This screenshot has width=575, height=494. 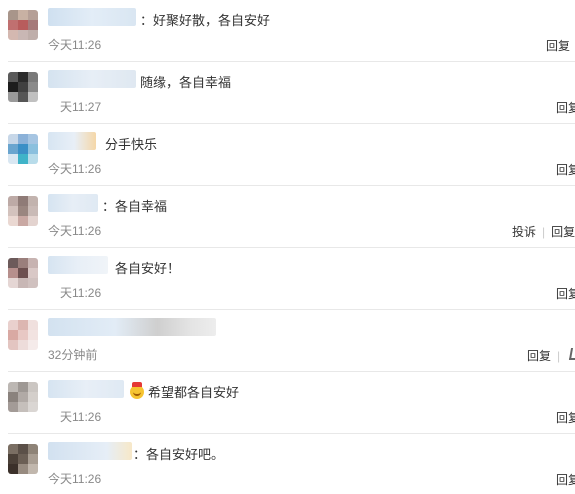 What do you see at coordinates (287, 403) in the screenshot?
I see `comment-item: 希望都各自安好 天11:26 回复` at bounding box center [287, 403].